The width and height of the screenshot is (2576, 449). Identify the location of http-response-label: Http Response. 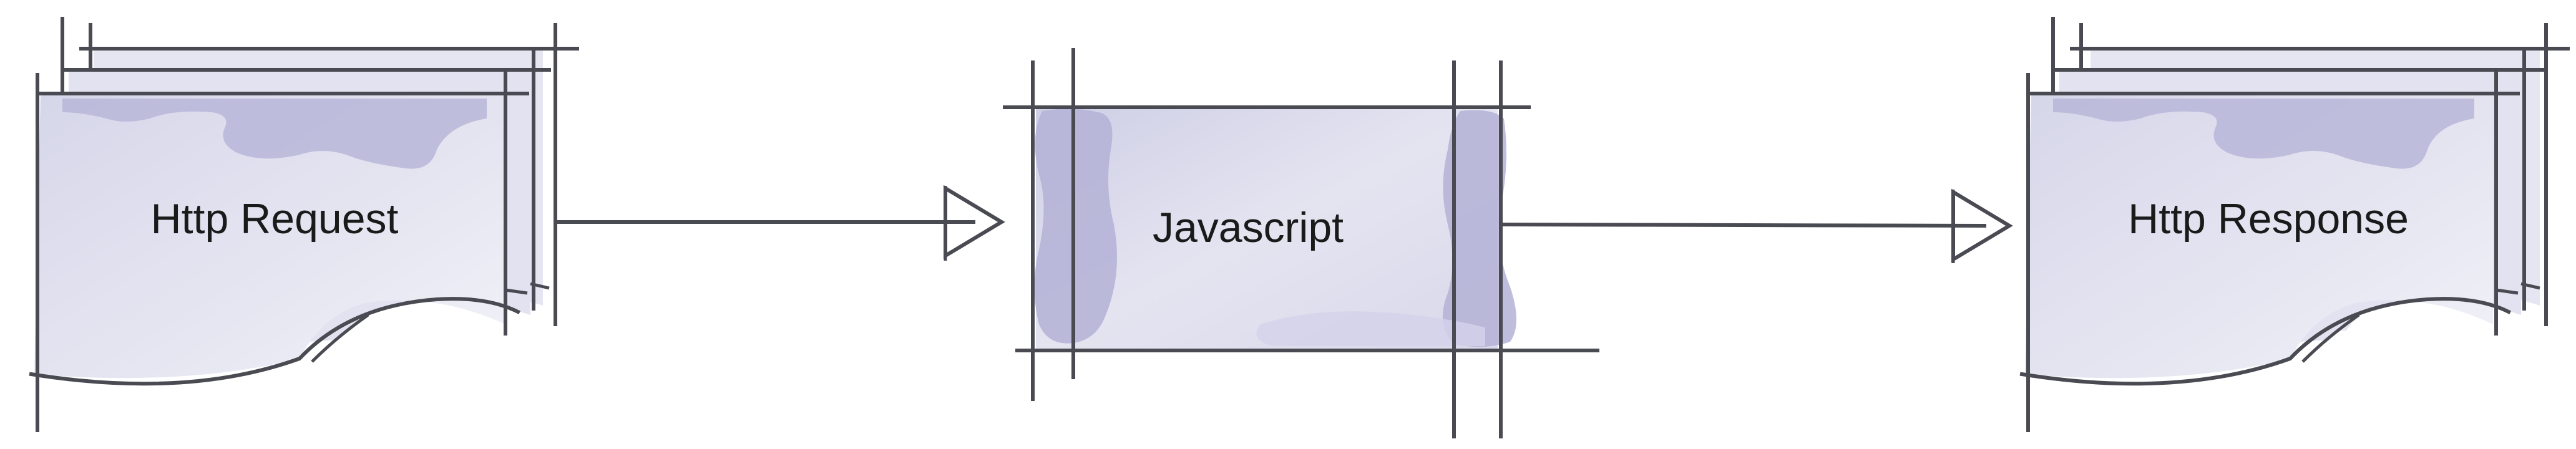
(2268, 219).